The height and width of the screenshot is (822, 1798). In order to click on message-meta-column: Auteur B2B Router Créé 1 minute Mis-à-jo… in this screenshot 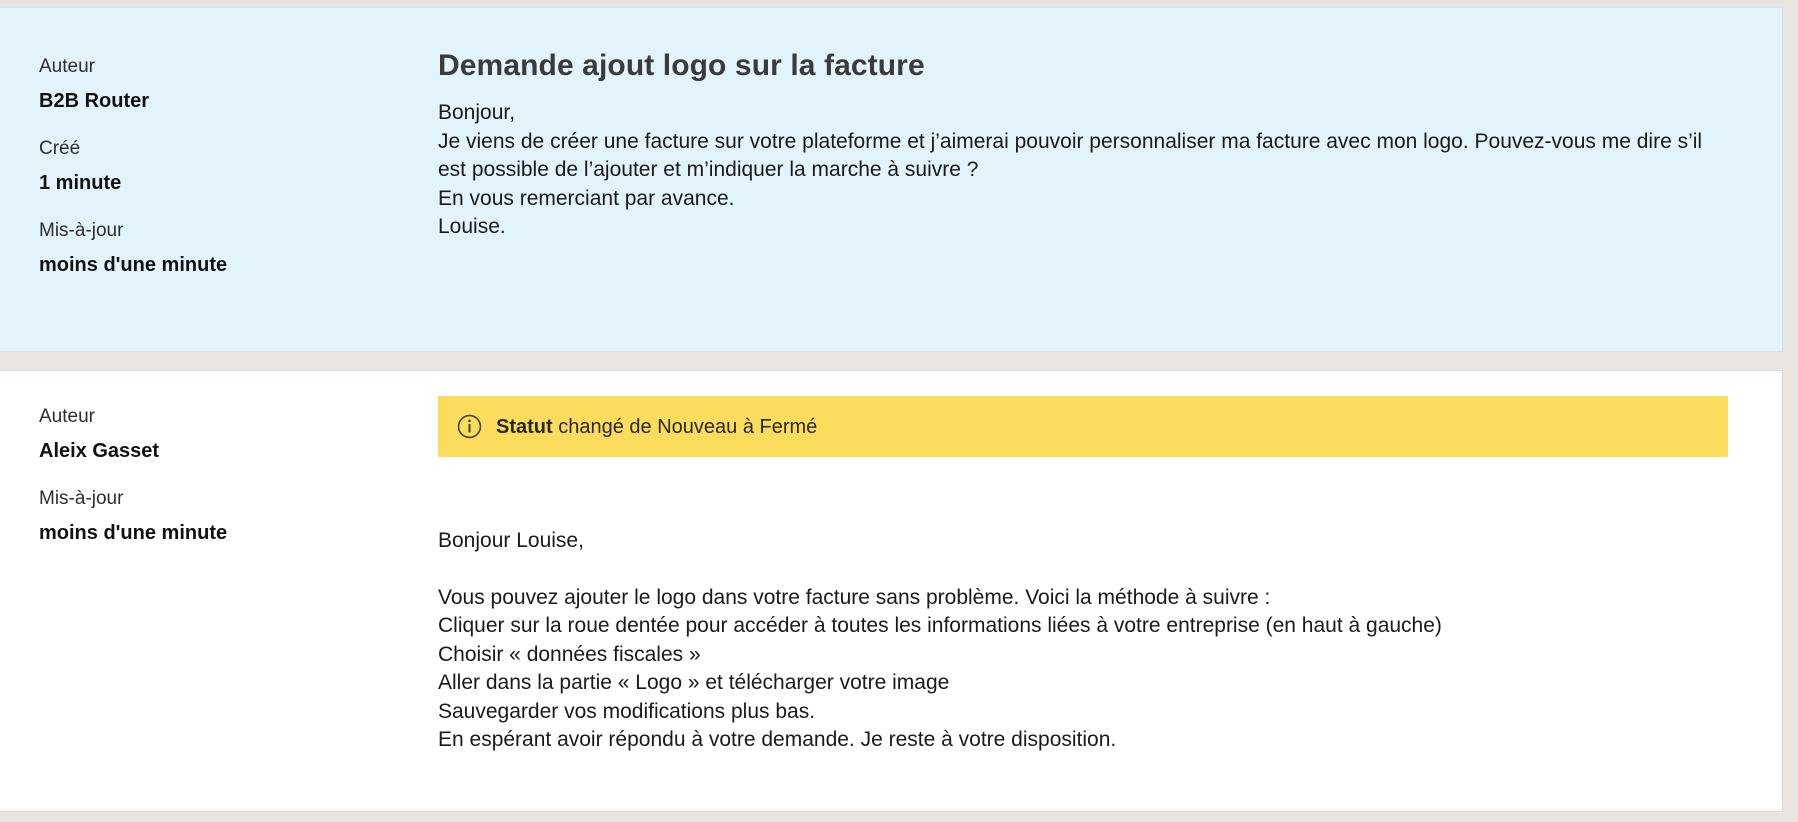, I will do `click(219, 162)`.